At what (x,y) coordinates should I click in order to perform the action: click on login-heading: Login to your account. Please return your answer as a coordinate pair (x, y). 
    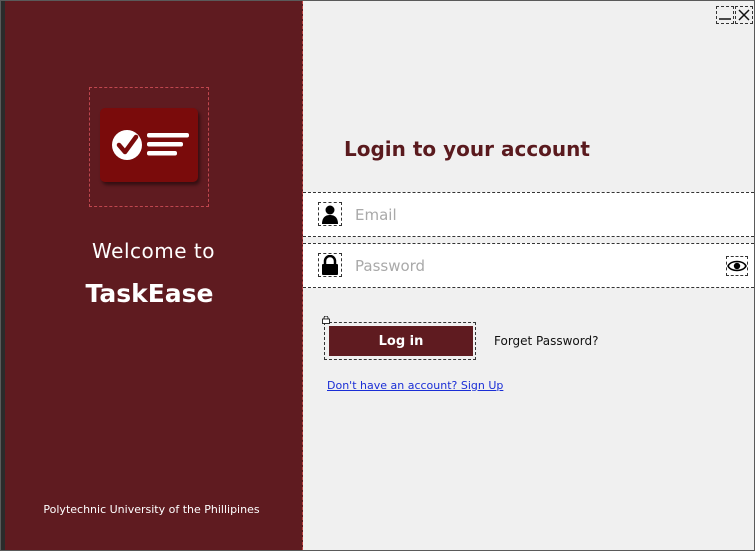
    Looking at the image, I should click on (467, 149).